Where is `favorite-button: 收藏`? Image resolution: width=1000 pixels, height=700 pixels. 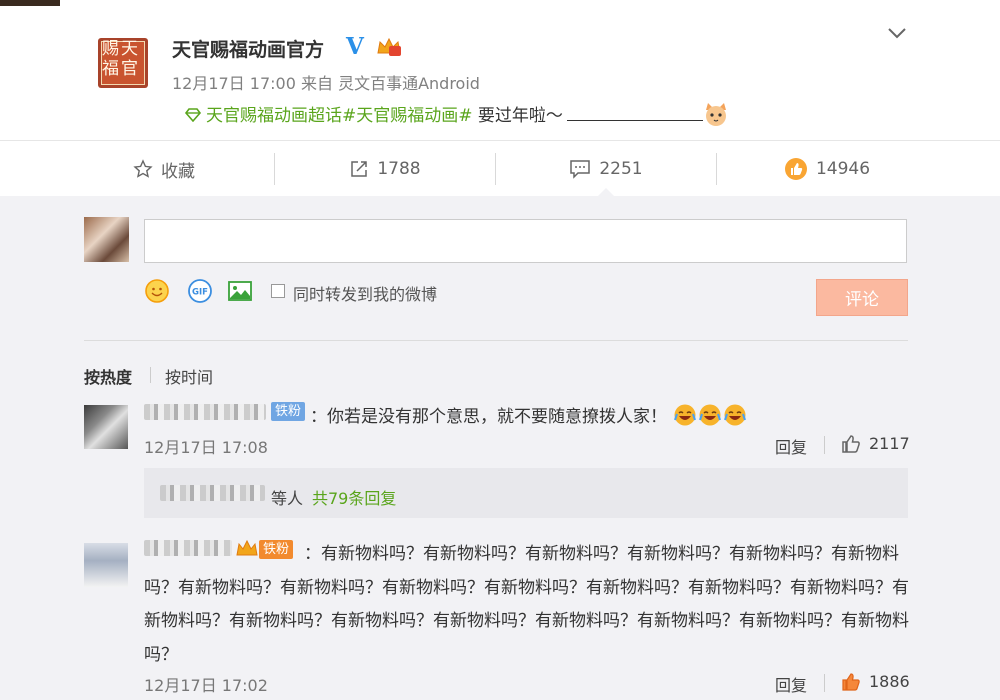 favorite-button: 收藏 is located at coordinates (164, 169).